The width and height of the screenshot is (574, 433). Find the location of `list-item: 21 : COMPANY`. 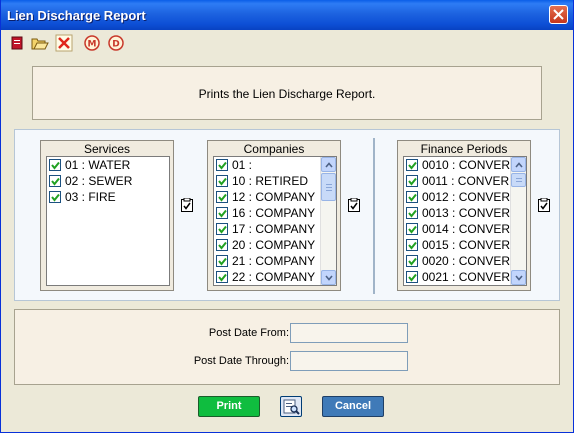

list-item: 21 : COMPANY is located at coordinates (275, 261).